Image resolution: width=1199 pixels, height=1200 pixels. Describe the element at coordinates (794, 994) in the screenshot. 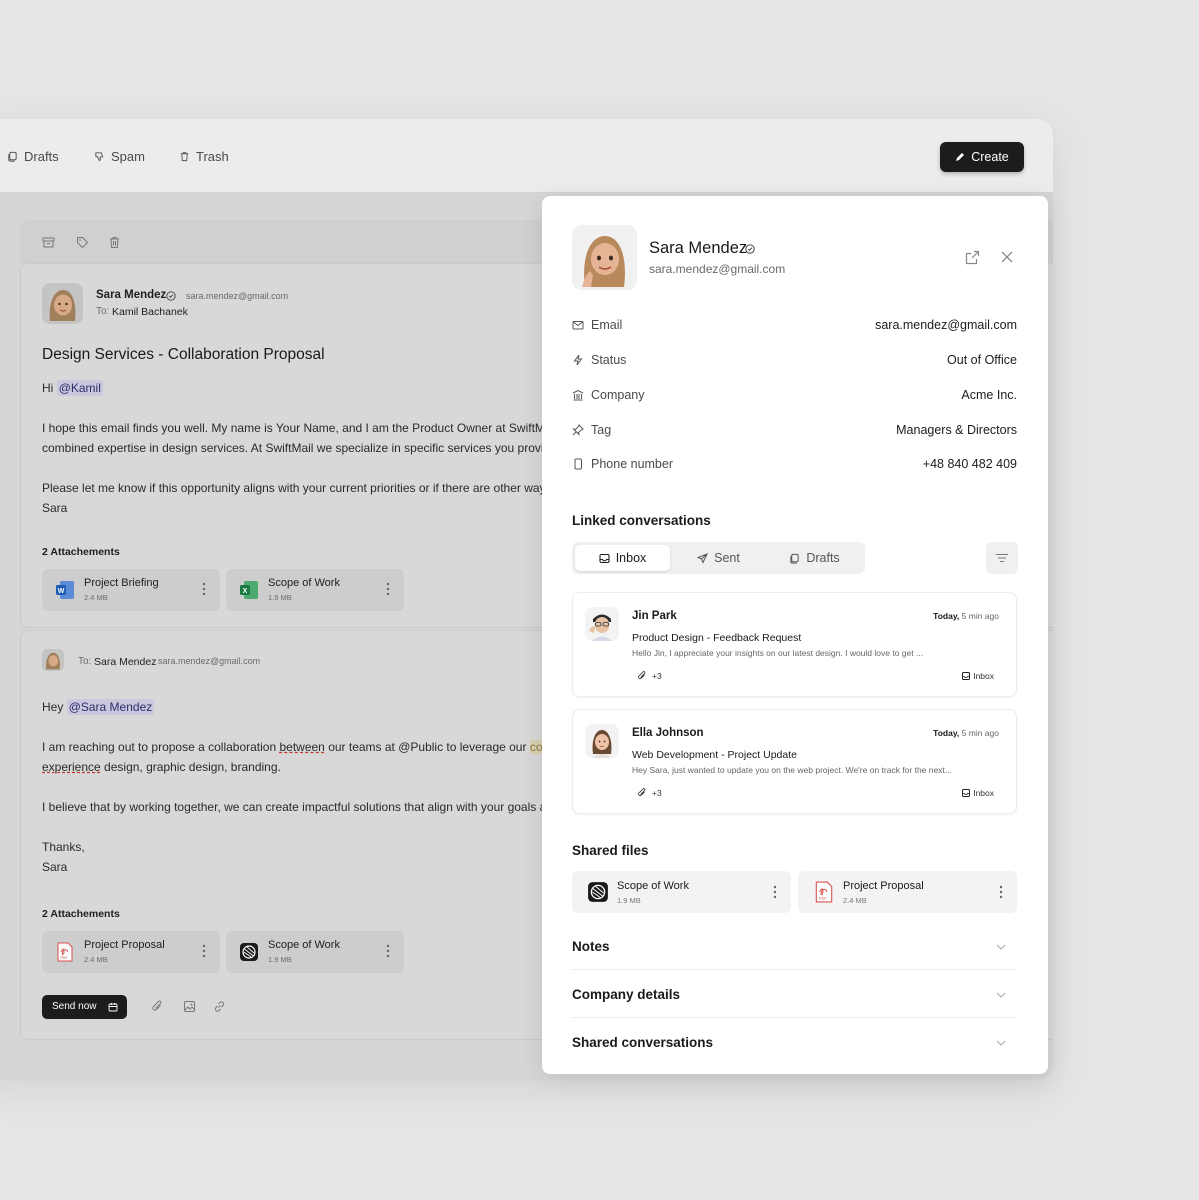

I see `company-details-section: Company details` at that location.